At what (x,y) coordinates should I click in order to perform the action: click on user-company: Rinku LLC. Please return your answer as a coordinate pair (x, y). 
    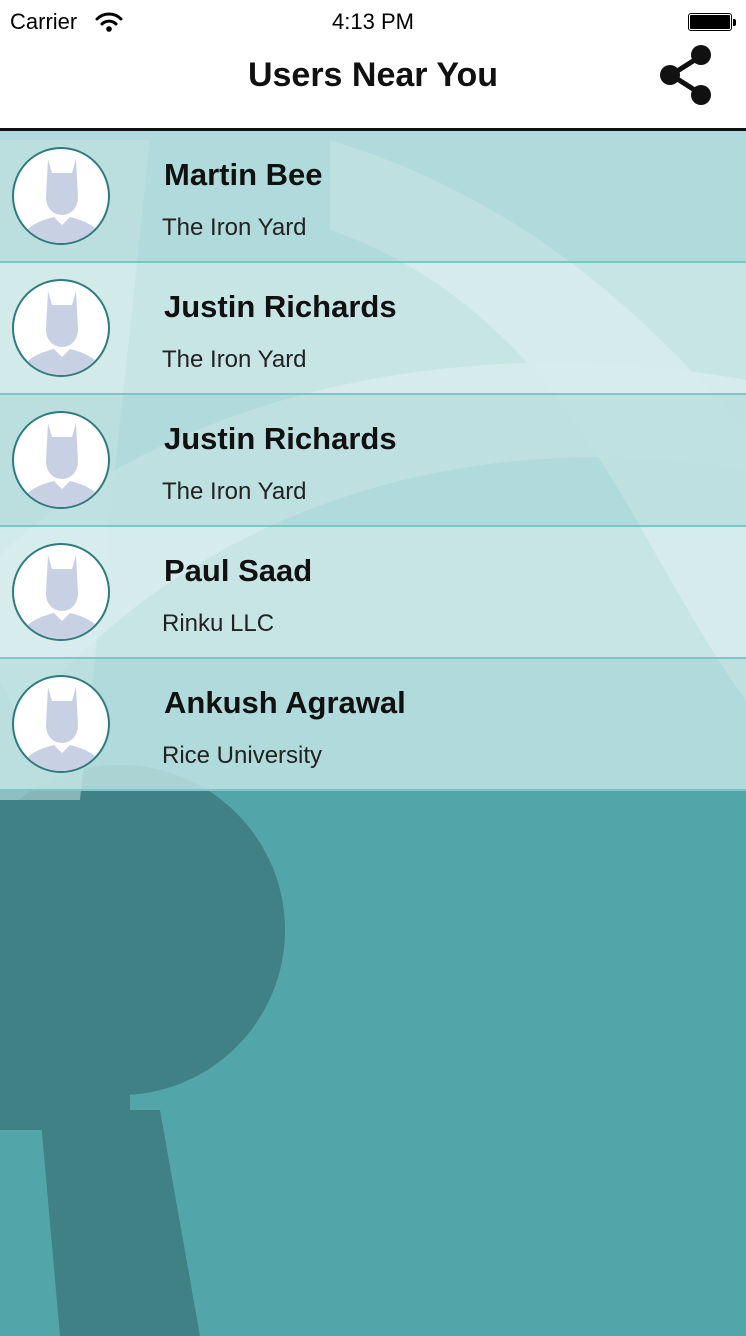
    Looking at the image, I should click on (218, 623).